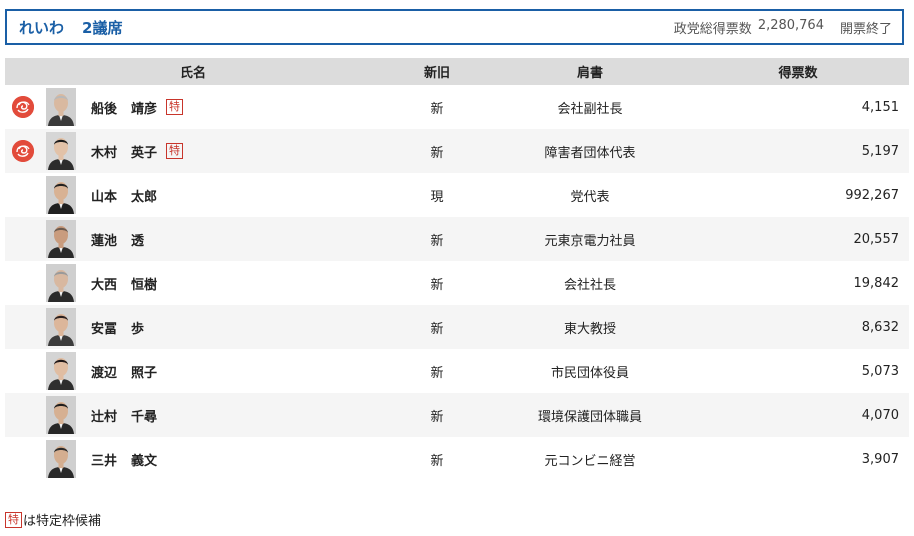 Image resolution: width=914 pixels, height=536 pixels. Describe the element at coordinates (712, 29) in the screenshot. I see `total-votes-label: 政党総得票数` at that location.